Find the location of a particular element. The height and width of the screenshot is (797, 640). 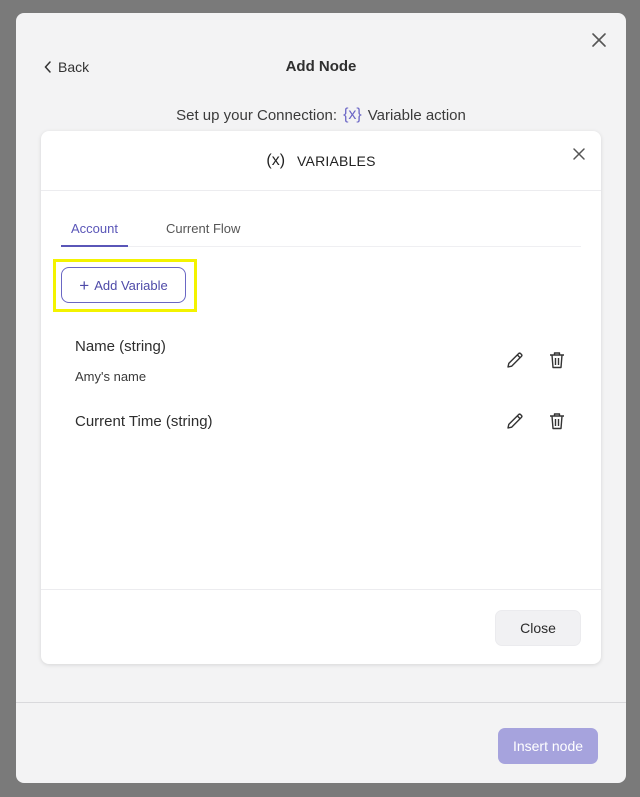

tab-account: Account is located at coordinates (94, 232).